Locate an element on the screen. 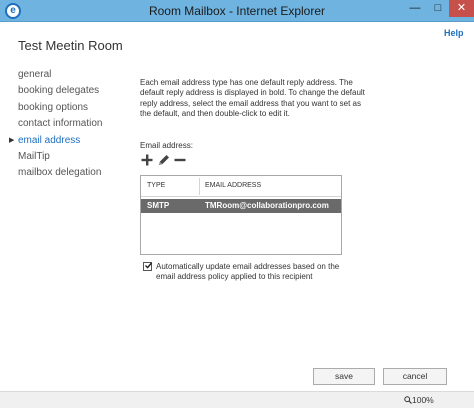  close-button: ✕ is located at coordinates (461, 8).